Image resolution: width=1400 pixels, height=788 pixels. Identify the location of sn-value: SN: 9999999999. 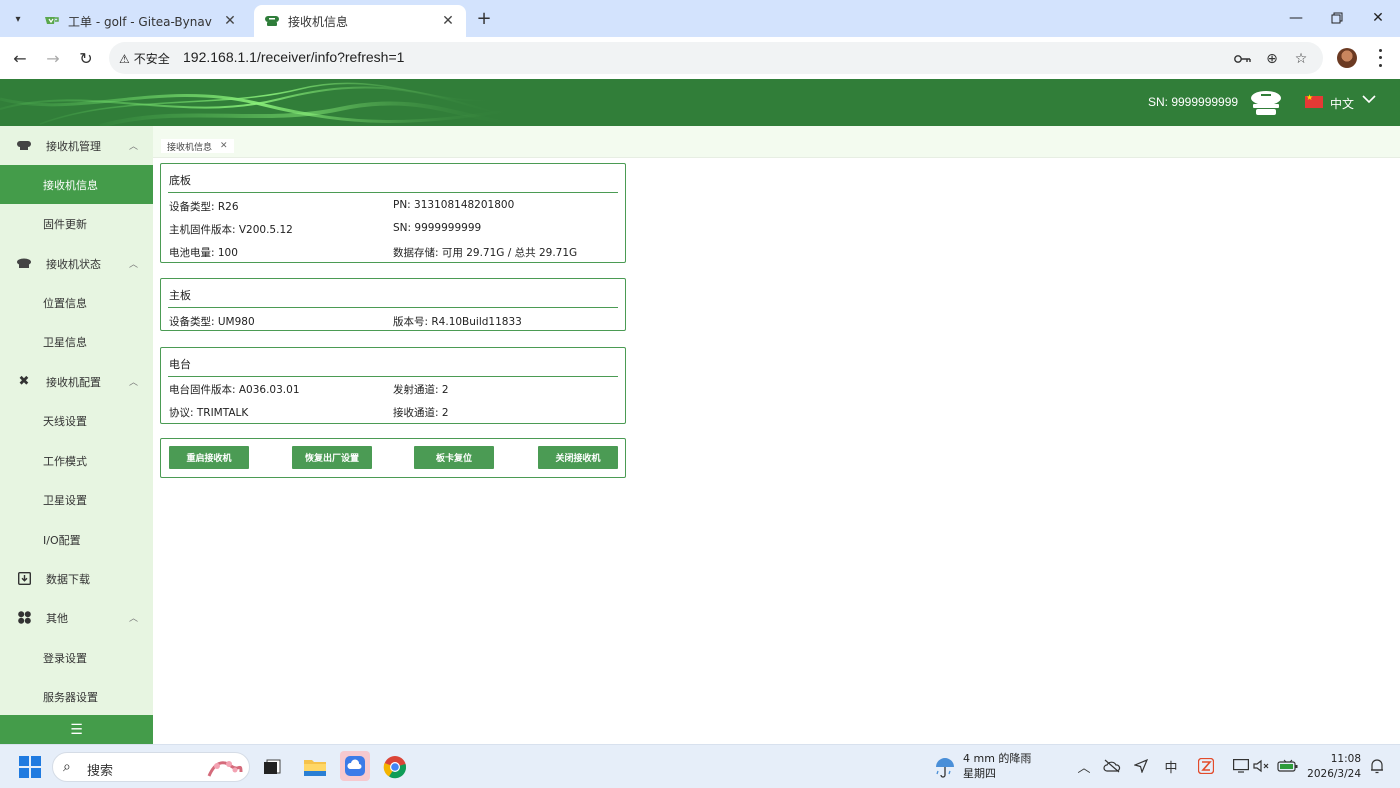
(437, 228).